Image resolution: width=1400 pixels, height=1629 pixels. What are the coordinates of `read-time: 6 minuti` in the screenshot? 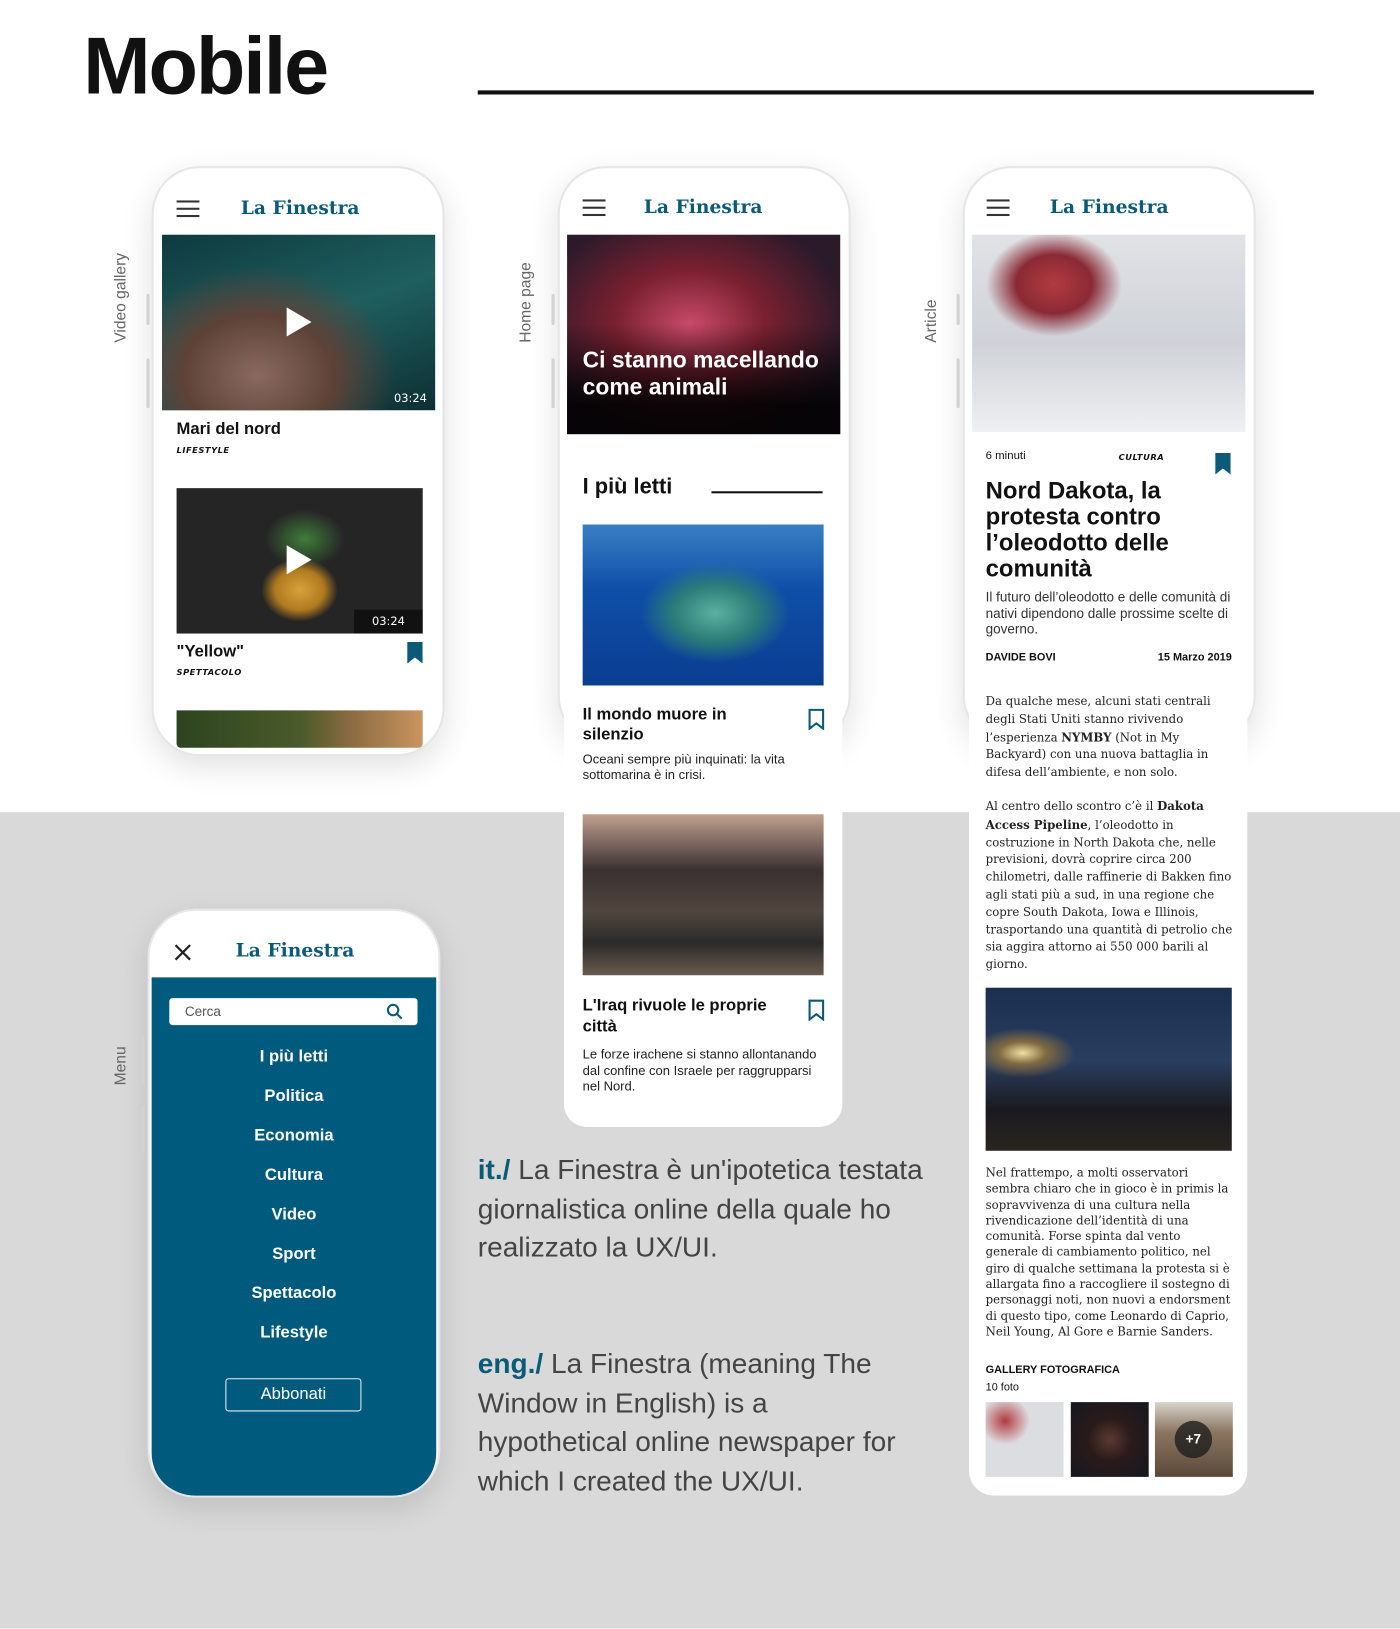 It's located at (1005, 456).